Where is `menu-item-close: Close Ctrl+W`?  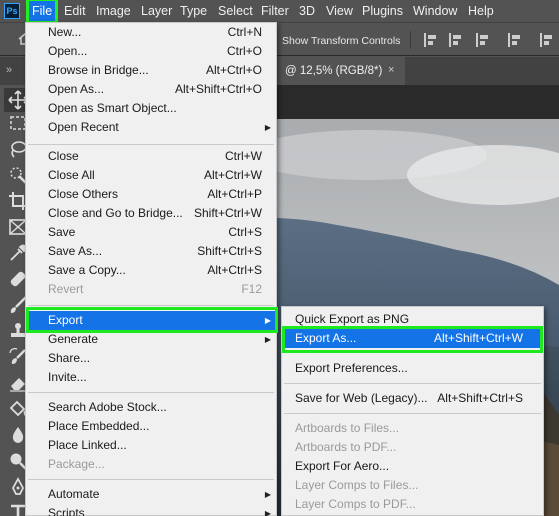
menu-item-close: Close Ctrl+W is located at coordinates (151, 156).